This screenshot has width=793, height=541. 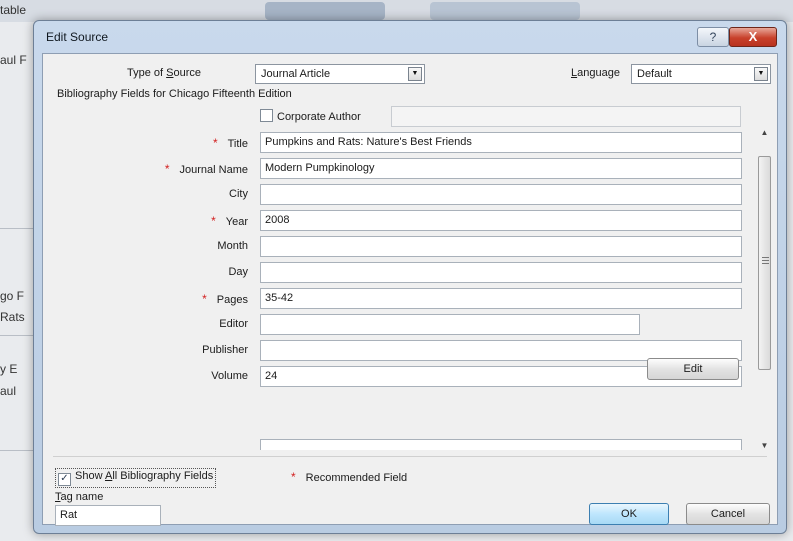 I want to click on day-label: Day, so click(x=238, y=272).